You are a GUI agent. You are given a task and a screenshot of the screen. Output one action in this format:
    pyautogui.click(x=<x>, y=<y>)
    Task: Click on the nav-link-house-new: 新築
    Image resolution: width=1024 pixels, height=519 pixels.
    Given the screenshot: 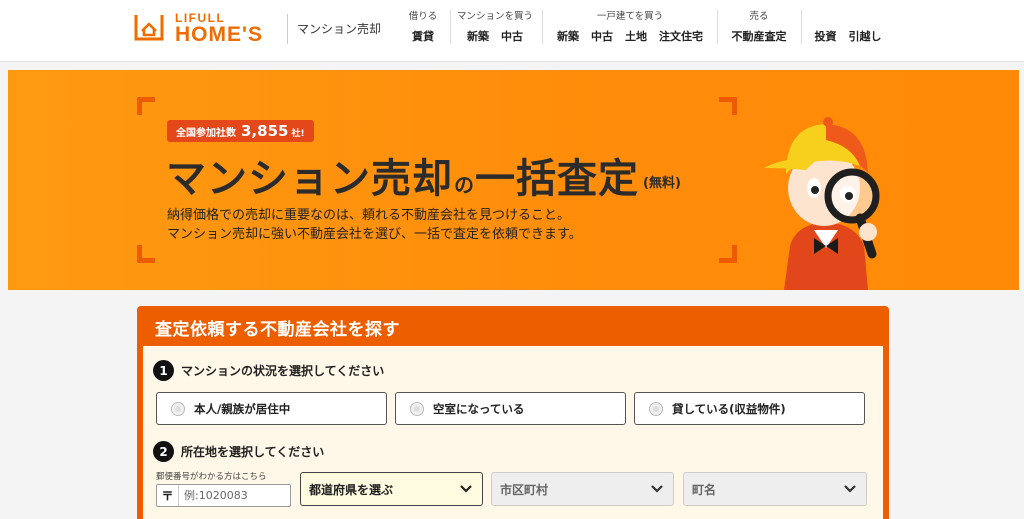 What is the action you would take?
    pyautogui.click(x=568, y=36)
    